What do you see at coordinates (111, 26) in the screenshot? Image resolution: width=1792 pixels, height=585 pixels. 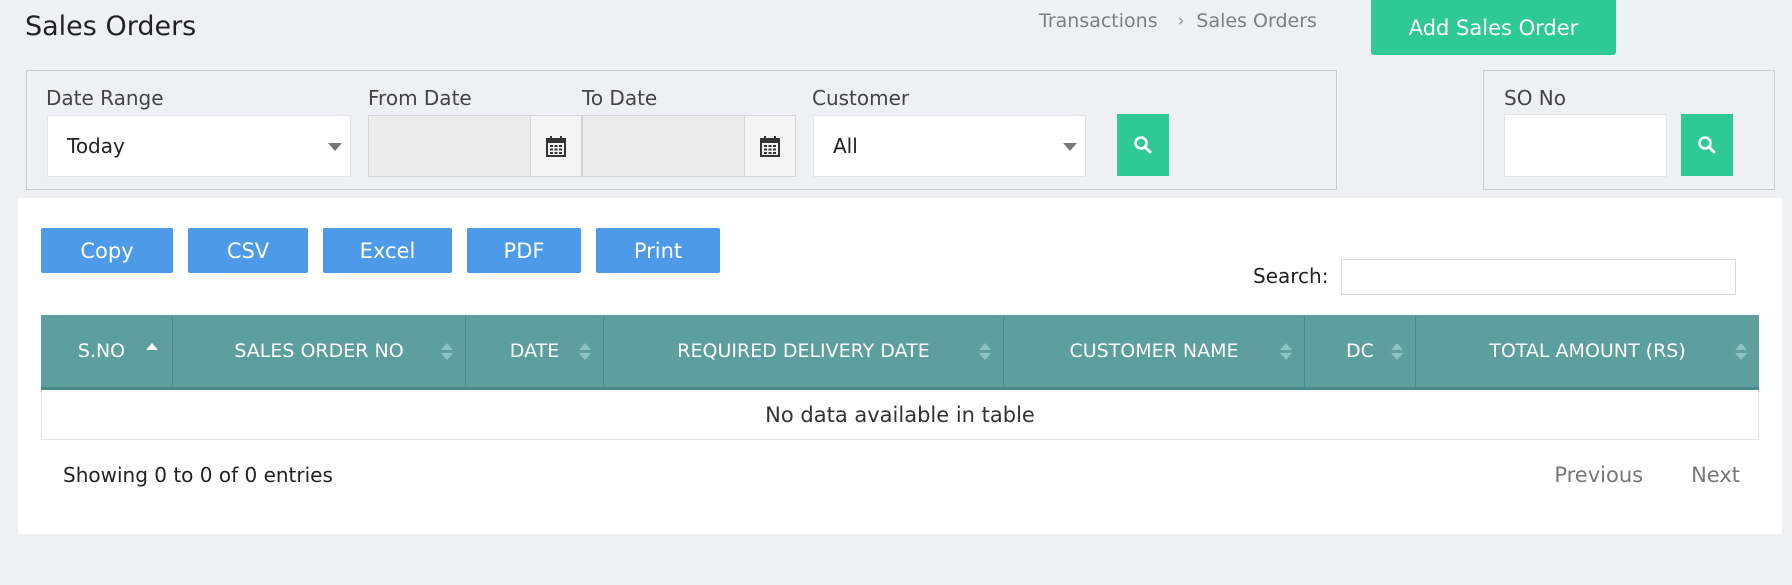 I see `page-title: Sales Orders` at bounding box center [111, 26].